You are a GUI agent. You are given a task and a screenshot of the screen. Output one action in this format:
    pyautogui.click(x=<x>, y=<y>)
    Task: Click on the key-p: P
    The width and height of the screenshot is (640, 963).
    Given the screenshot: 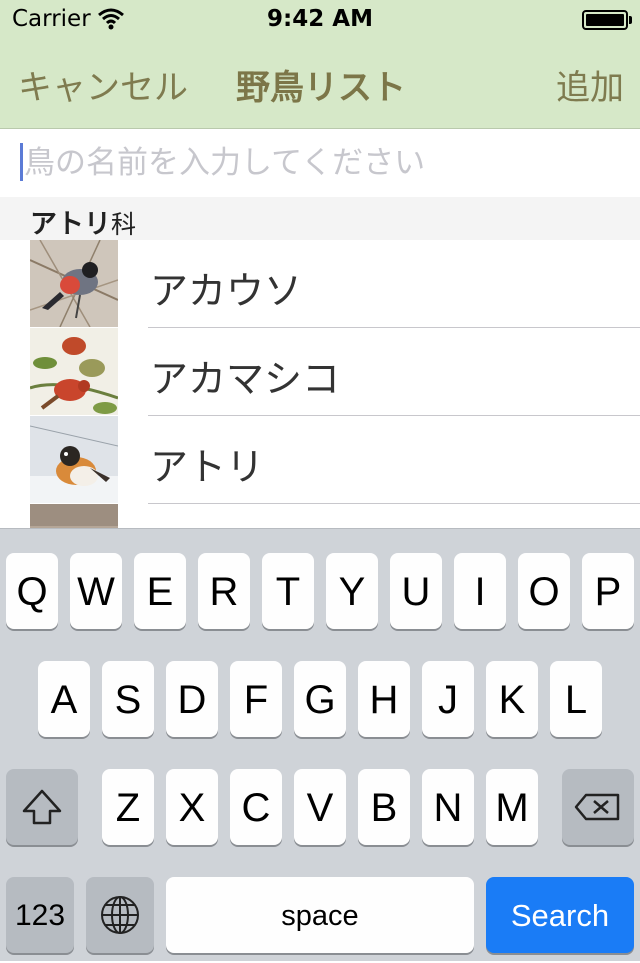 What is the action you would take?
    pyautogui.click(x=608, y=591)
    